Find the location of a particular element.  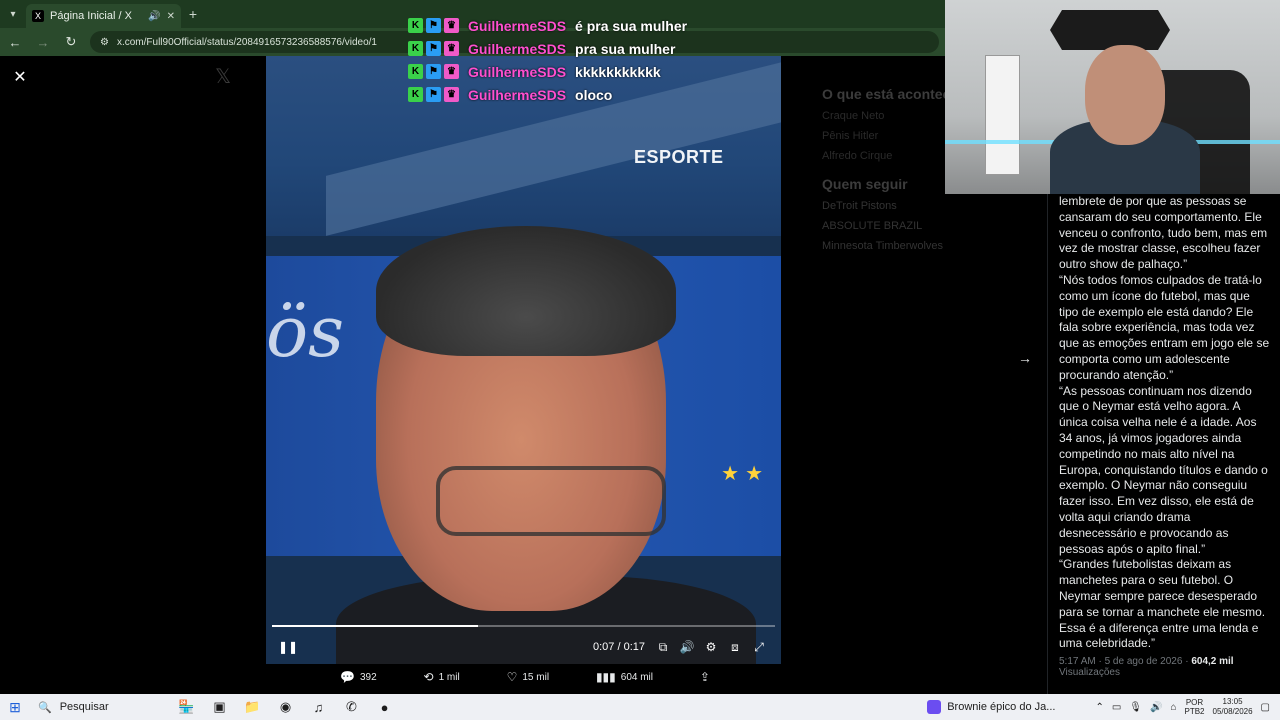

taskbar-search: 🔍 Pesquisar is located at coordinates (100, 707).